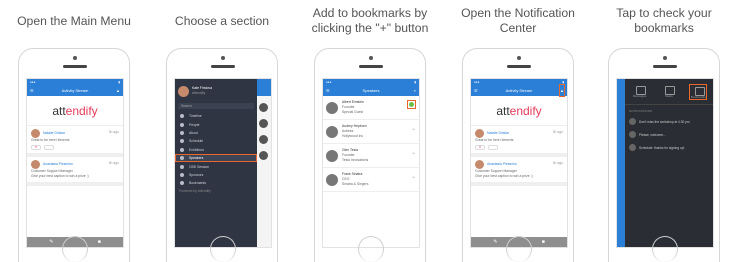 This screenshot has height=262, width=738. What do you see at coordinates (216, 183) in the screenshot?
I see `menu-item-bookmarks: Bookmarks` at bounding box center [216, 183].